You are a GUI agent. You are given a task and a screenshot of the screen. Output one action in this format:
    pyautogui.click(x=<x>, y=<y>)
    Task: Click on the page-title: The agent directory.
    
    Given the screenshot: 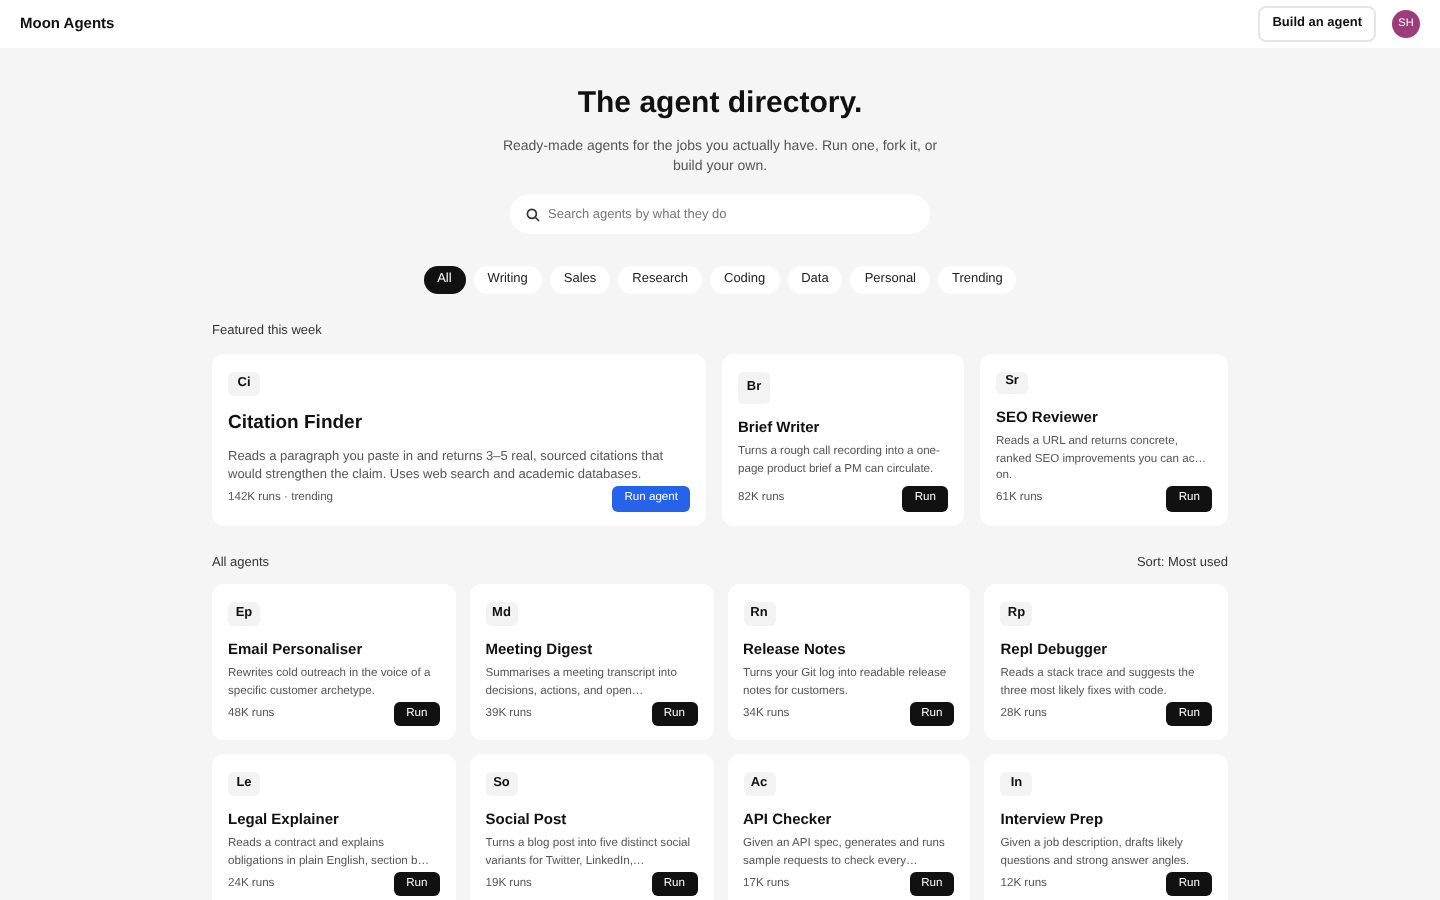 What is the action you would take?
    pyautogui.click(x=720, y=104)
    